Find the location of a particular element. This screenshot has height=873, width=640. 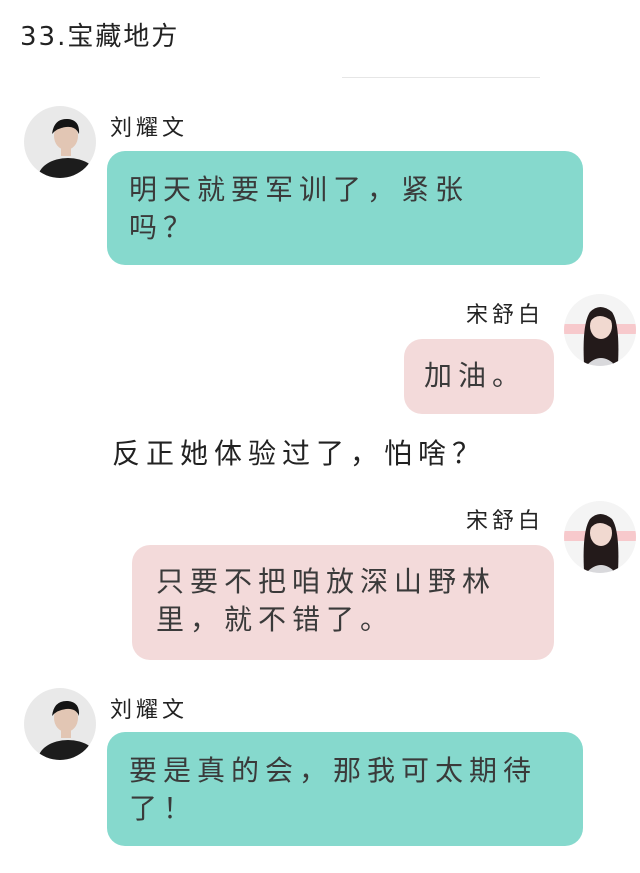

divider is located at coordinates (441, 77).